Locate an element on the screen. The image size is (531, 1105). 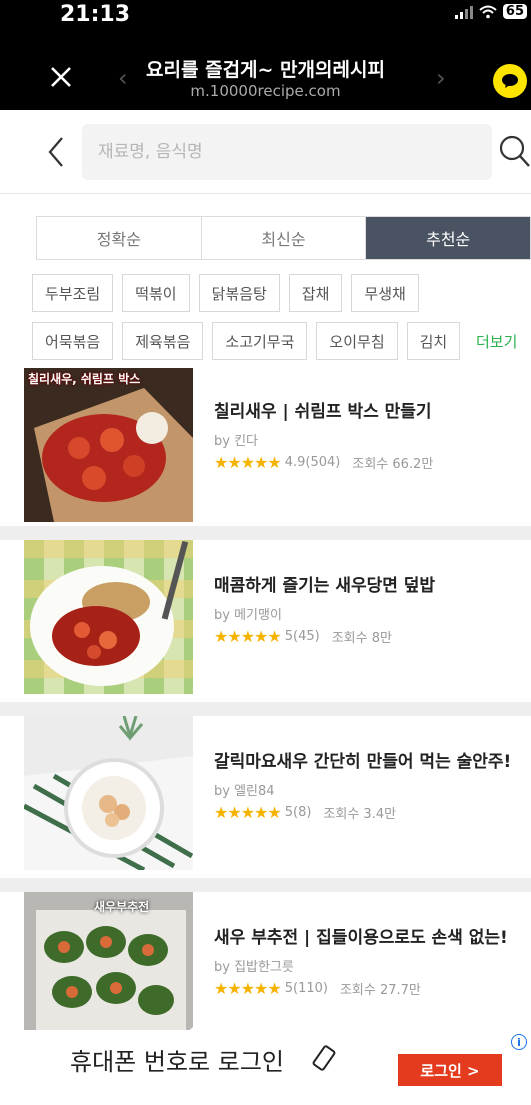
recipe-meta: ★★★★★ 5 (45) 조회수 8만 is located at coordinates (364, 636).